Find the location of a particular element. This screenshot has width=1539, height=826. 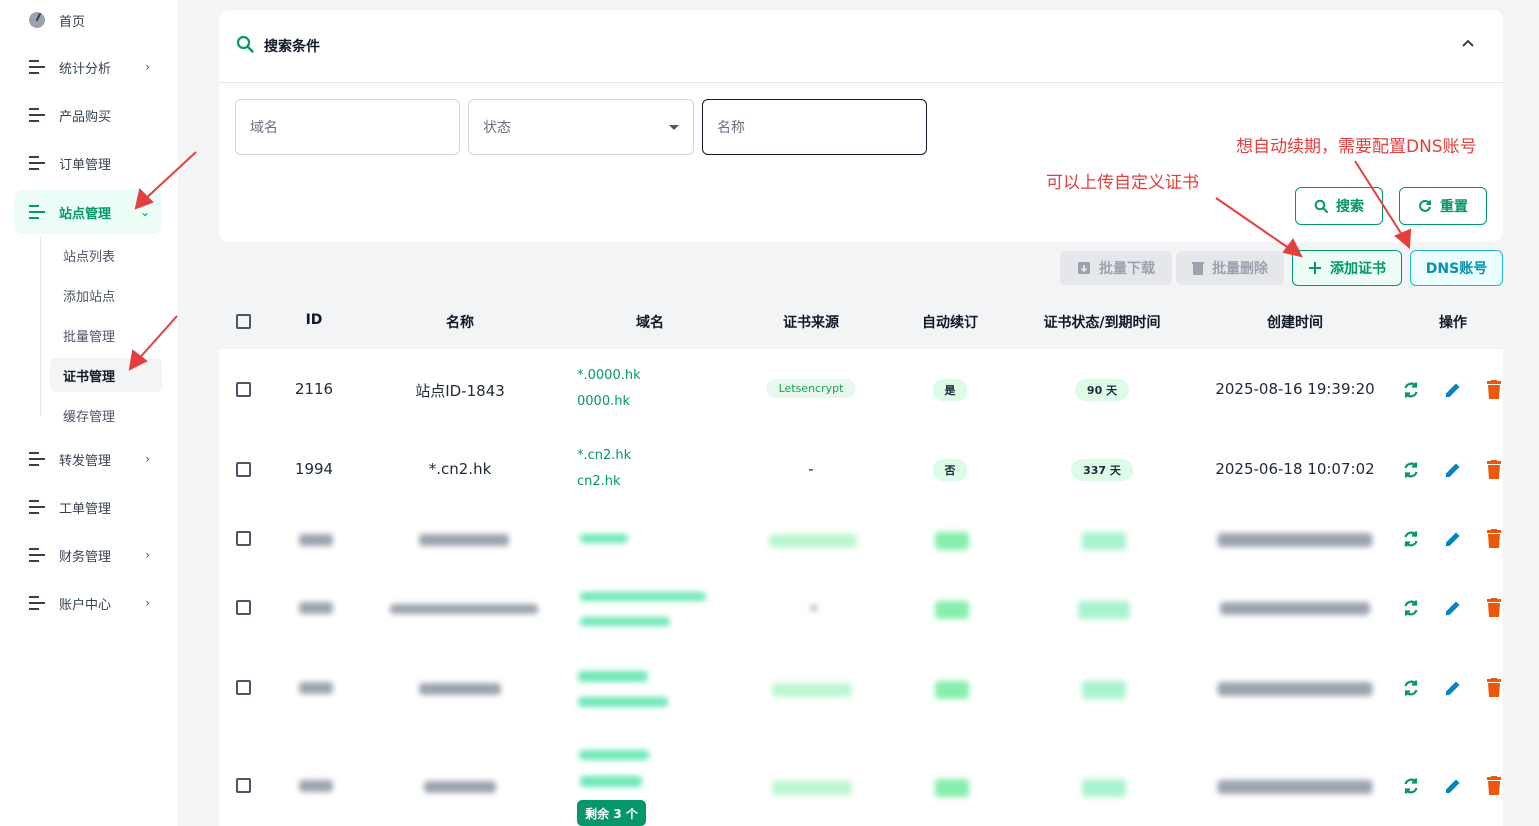

reset-button: 重置 is located at coordinates (1443, 206).